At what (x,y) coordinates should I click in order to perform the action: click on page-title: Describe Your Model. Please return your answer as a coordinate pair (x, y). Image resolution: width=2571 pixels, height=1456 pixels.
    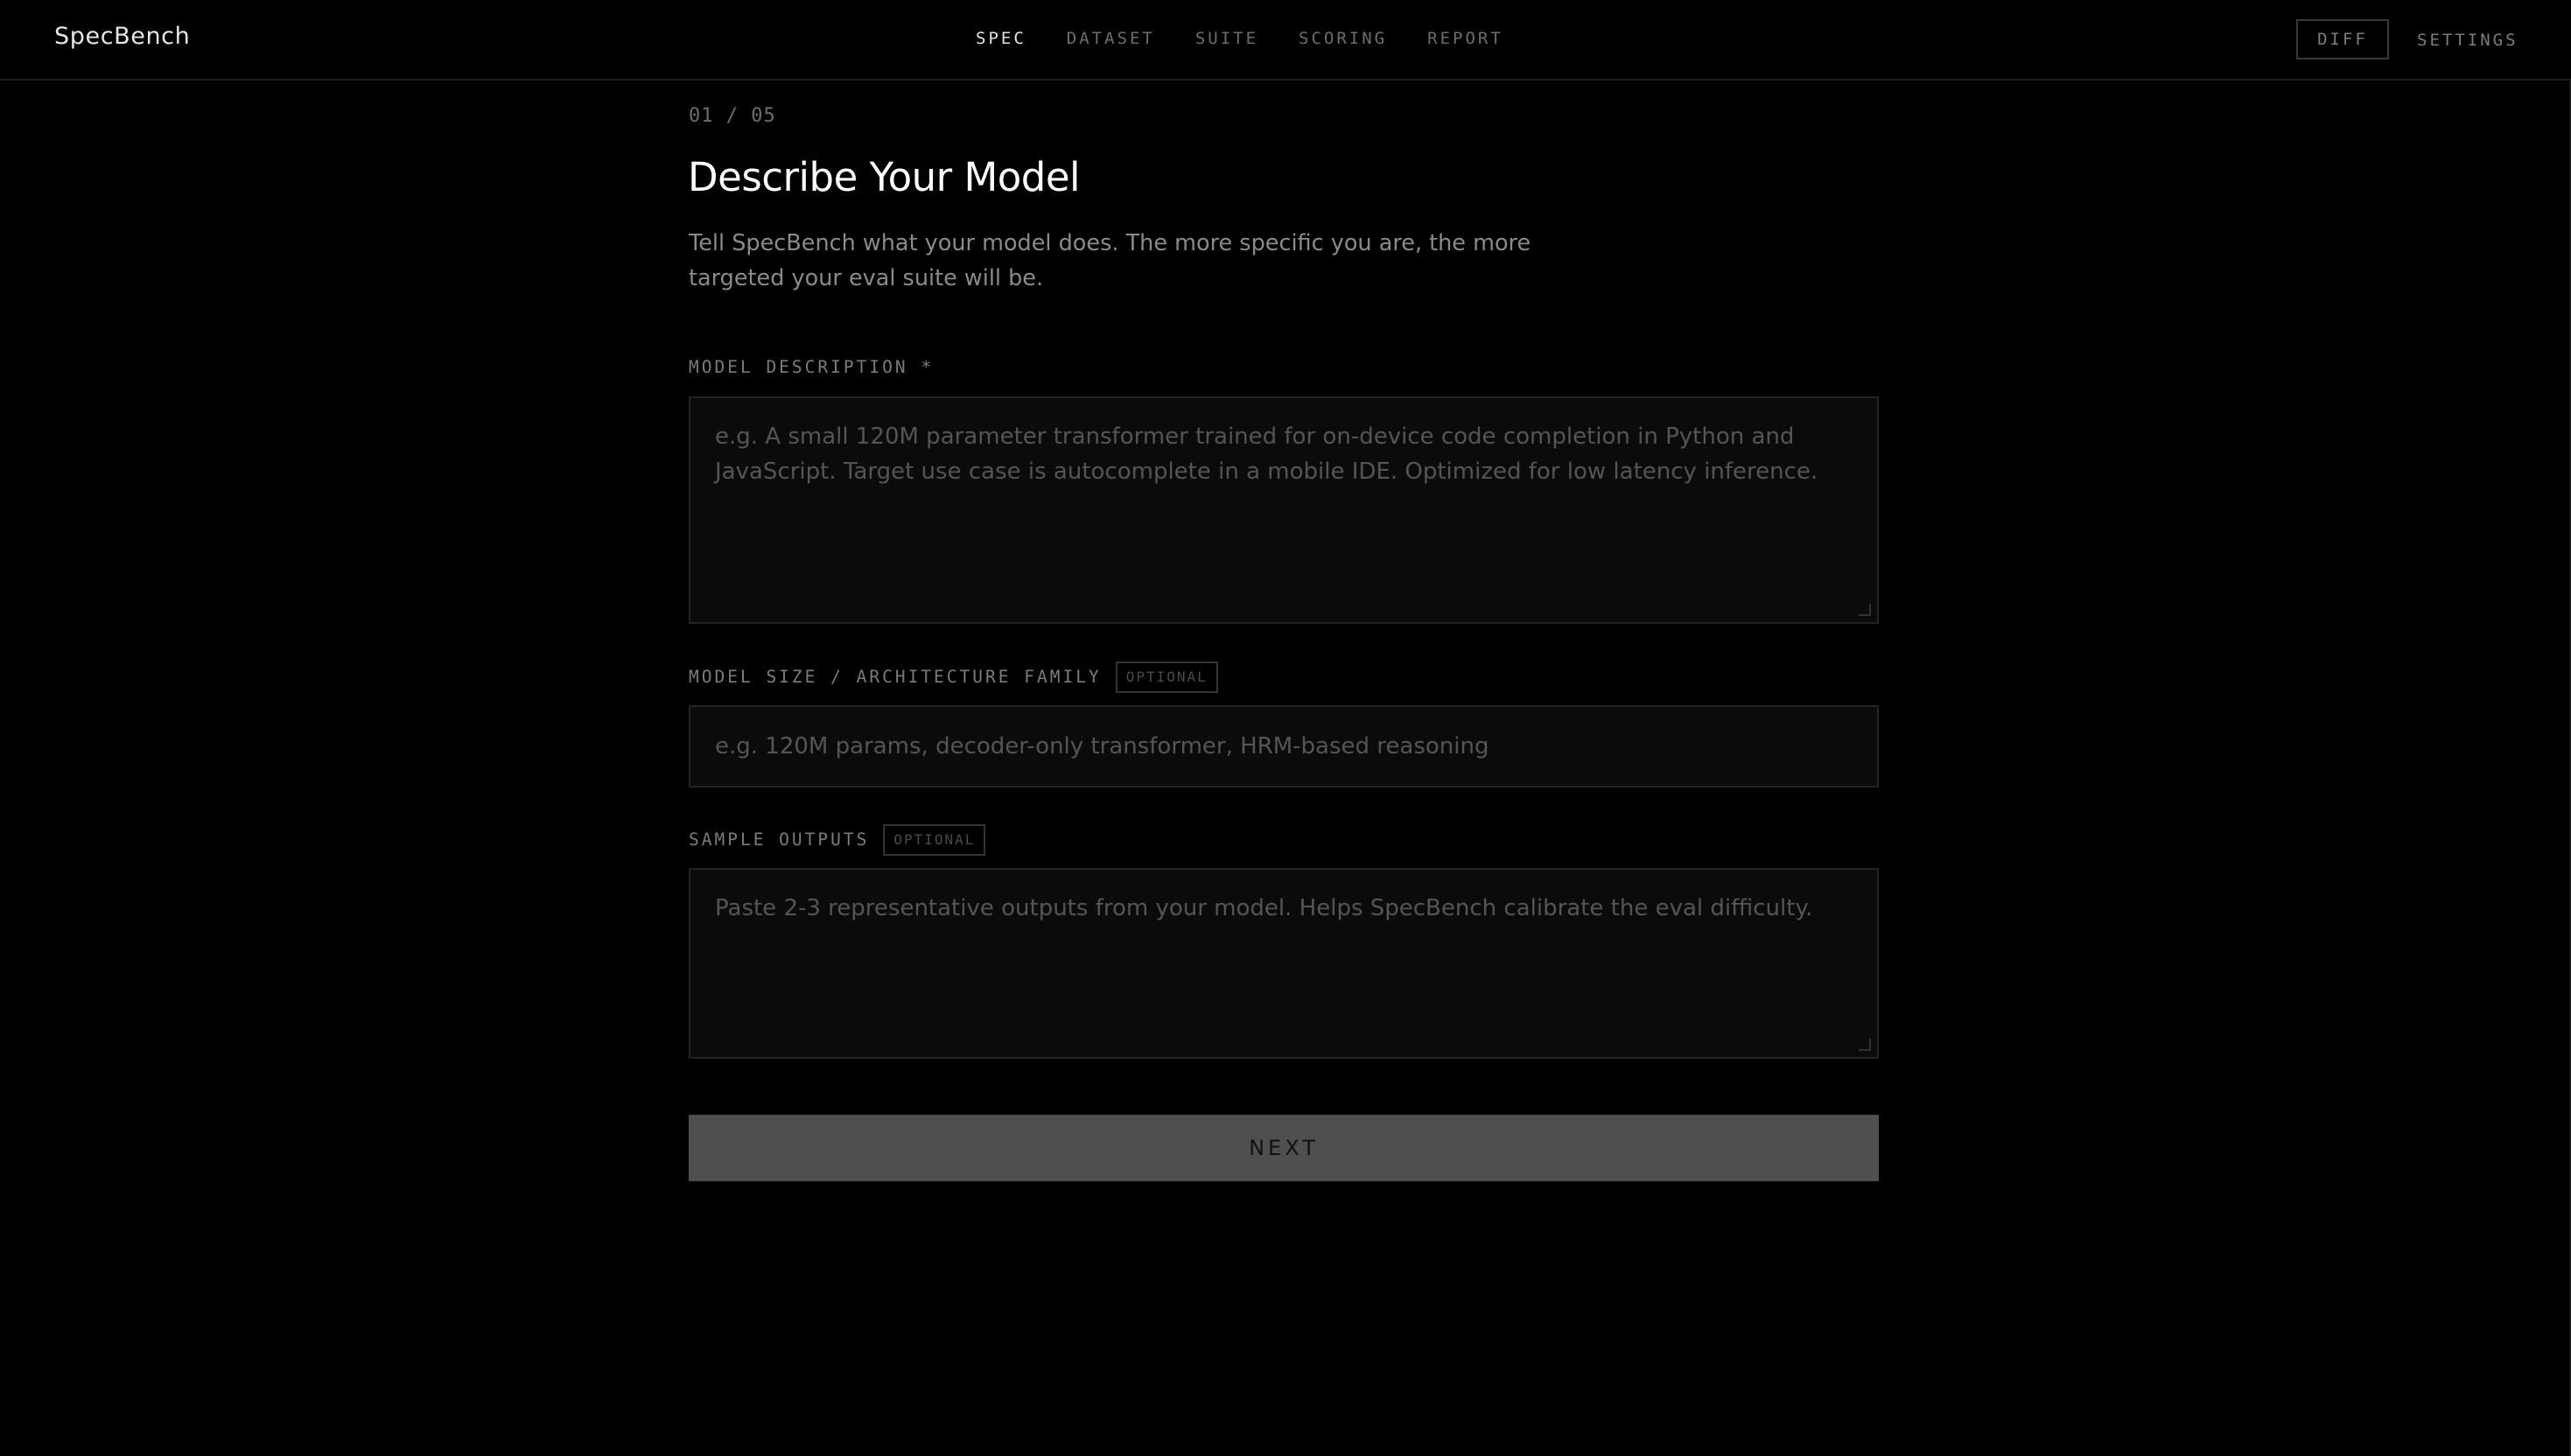
    Looking at the image, I should click on (884, 177).